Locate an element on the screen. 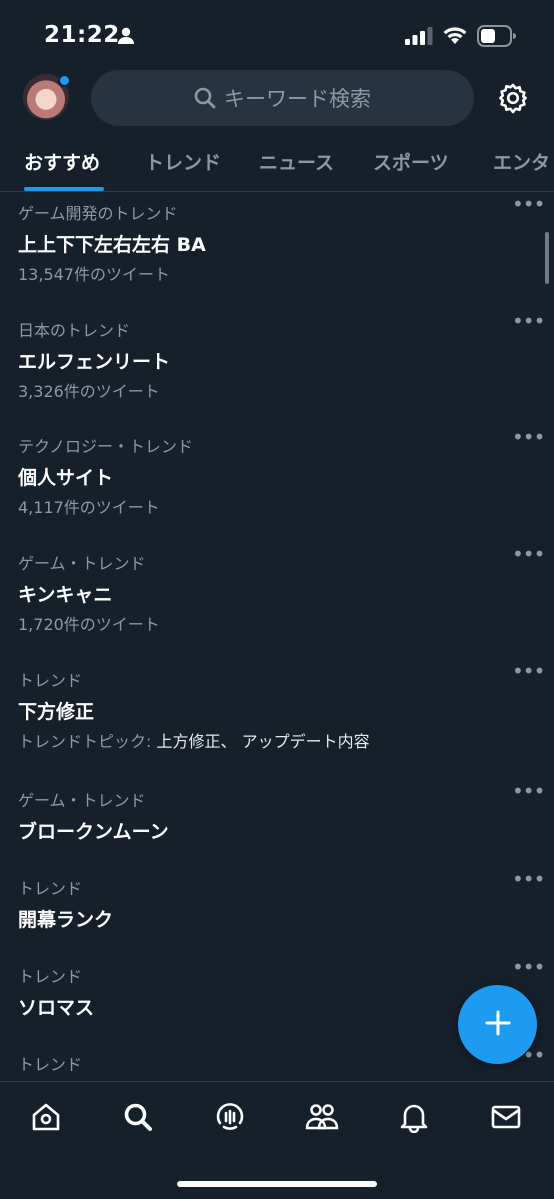  status-time: 21:22 is located at coordinates (82, 35).